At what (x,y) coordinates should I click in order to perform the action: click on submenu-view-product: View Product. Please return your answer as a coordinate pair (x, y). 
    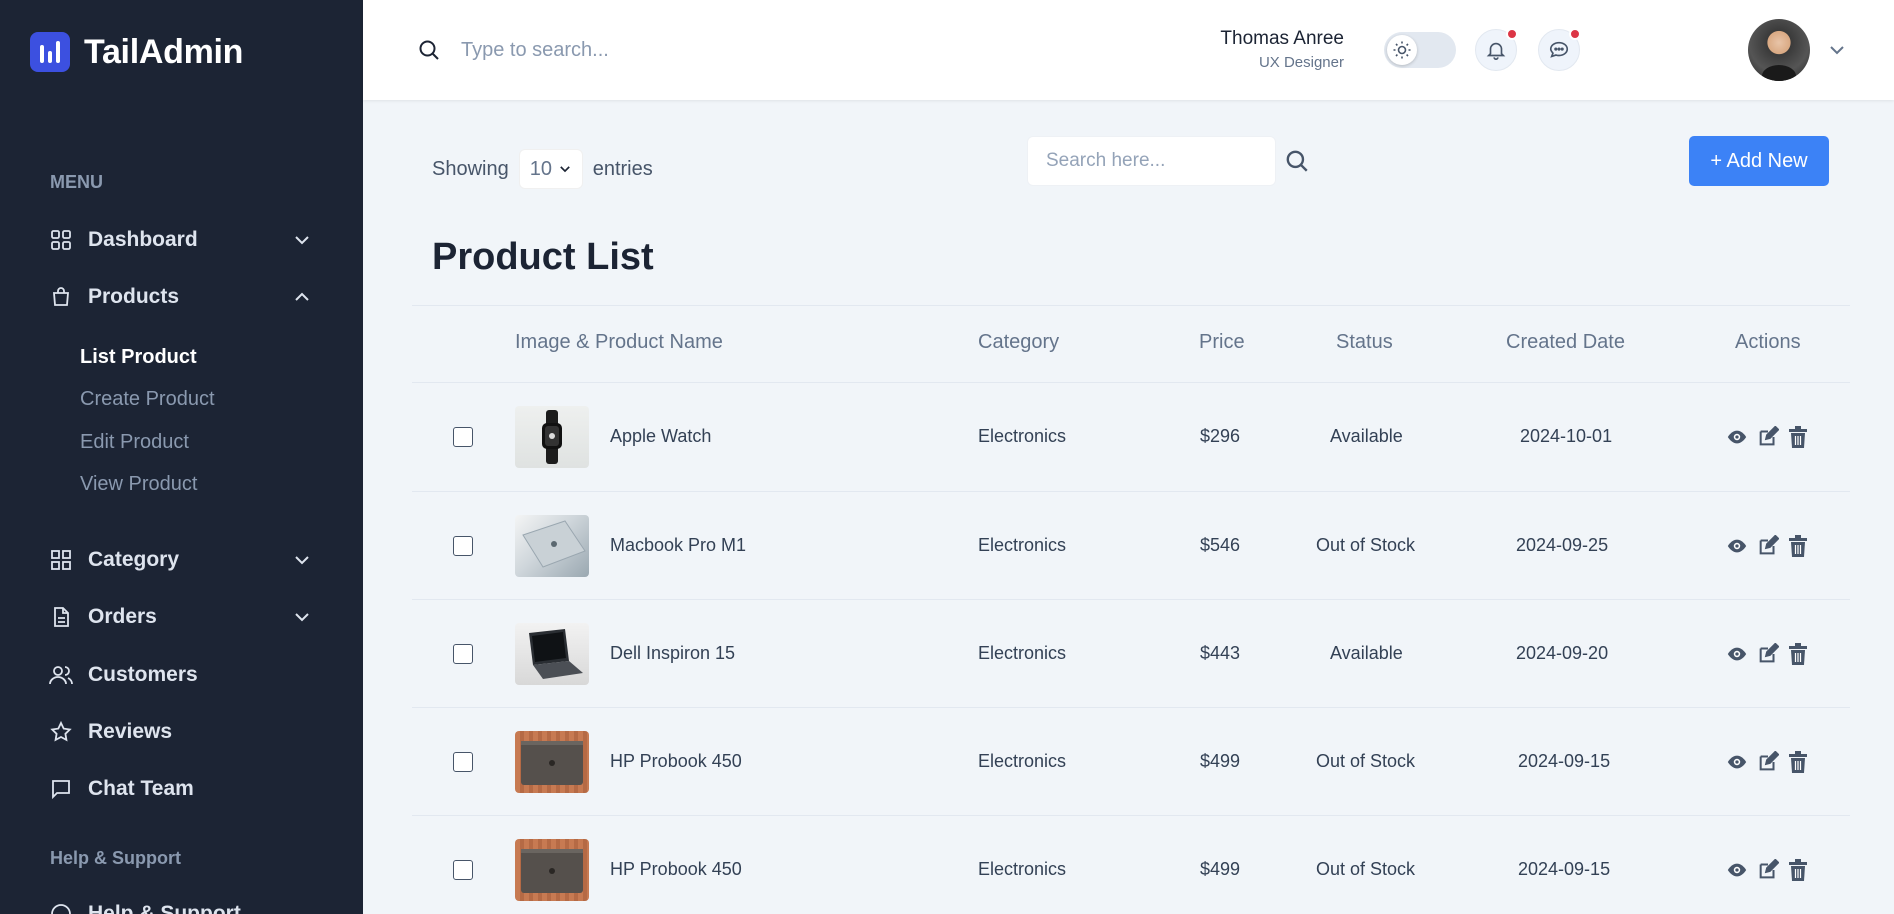
    Looking at the image, I should click on (138, 484).